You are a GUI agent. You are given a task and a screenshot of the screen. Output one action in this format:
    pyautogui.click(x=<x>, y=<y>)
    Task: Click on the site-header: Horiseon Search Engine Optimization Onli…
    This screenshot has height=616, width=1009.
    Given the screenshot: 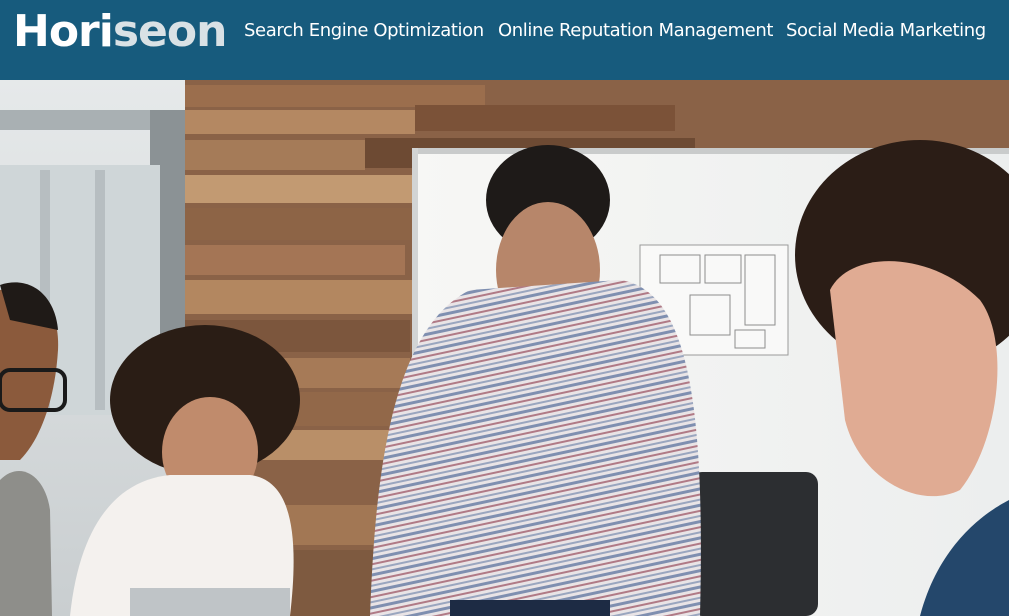 What is the action you would take?
    pyautogui.click(x=504, y=40)
    